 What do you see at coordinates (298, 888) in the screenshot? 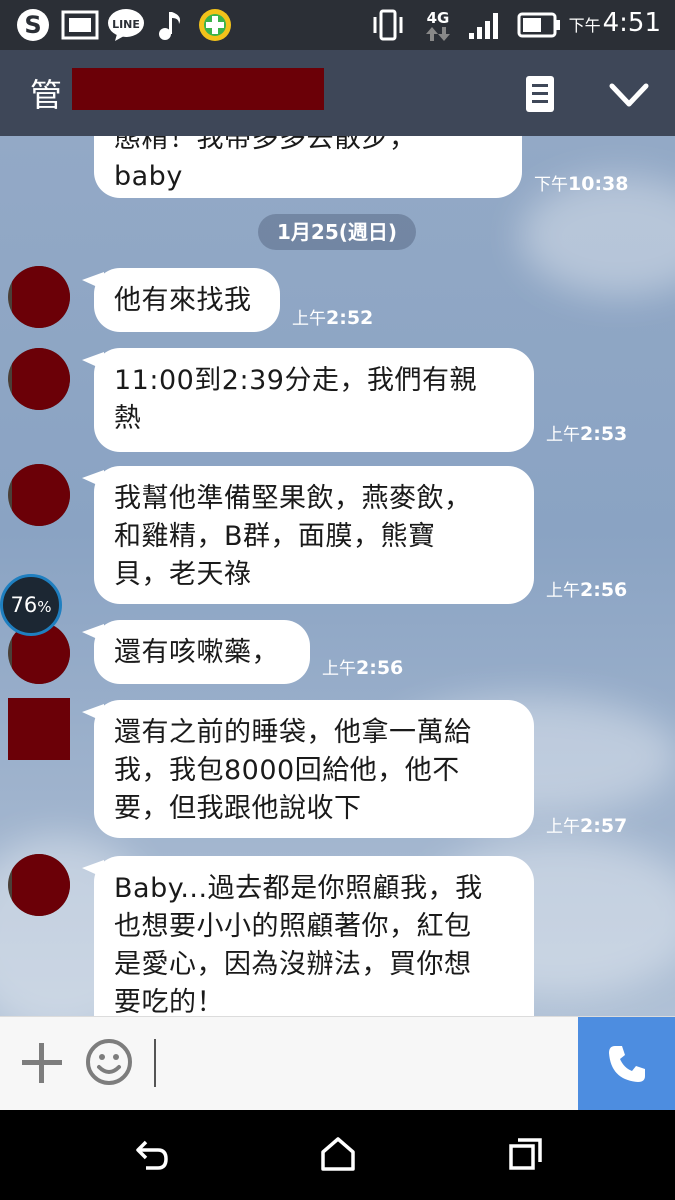
I see `message-text: Baby...過去都是你照顧我，我` at bounding box center [298, 888].